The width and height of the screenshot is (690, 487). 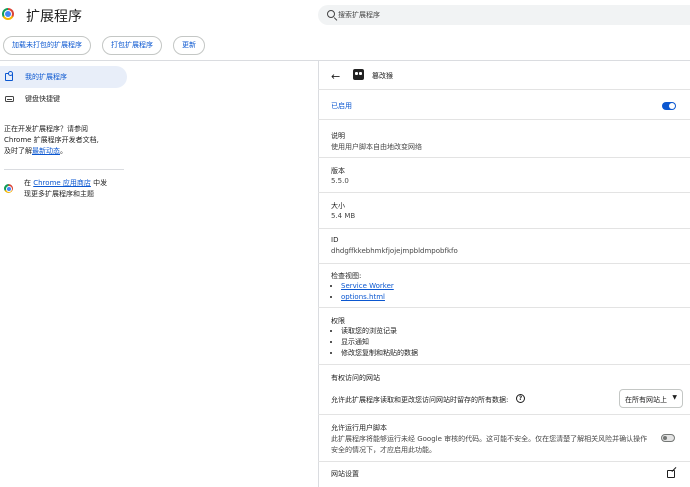 What do you see at coordinates (335, 76) in the screenshot?
I see `back-arrow-icon: ←` at bounding box center [335, 76].